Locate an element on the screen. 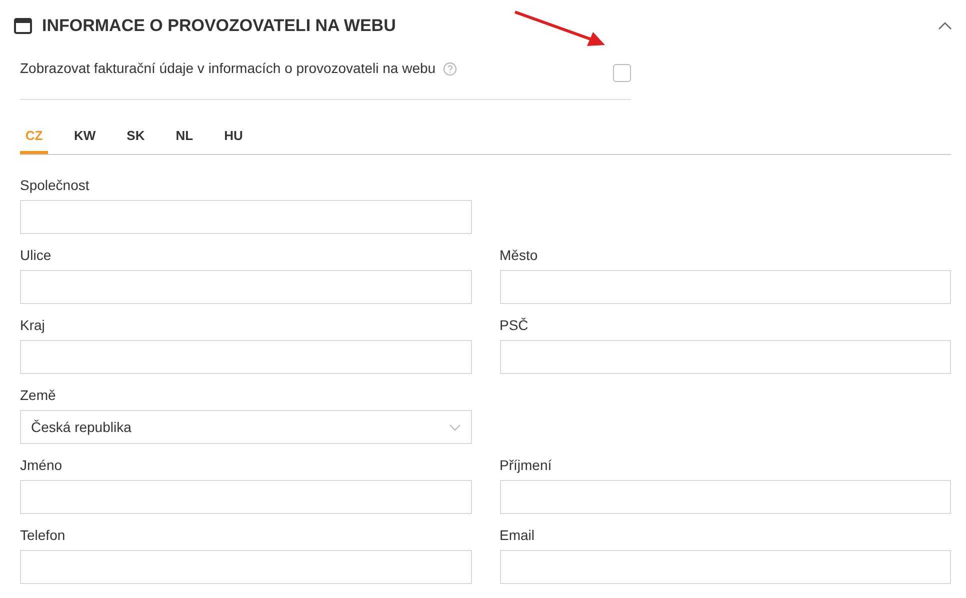 The width and height of the screenshot is (966, 598). field-label: Email is located at coordinates (518, 535).